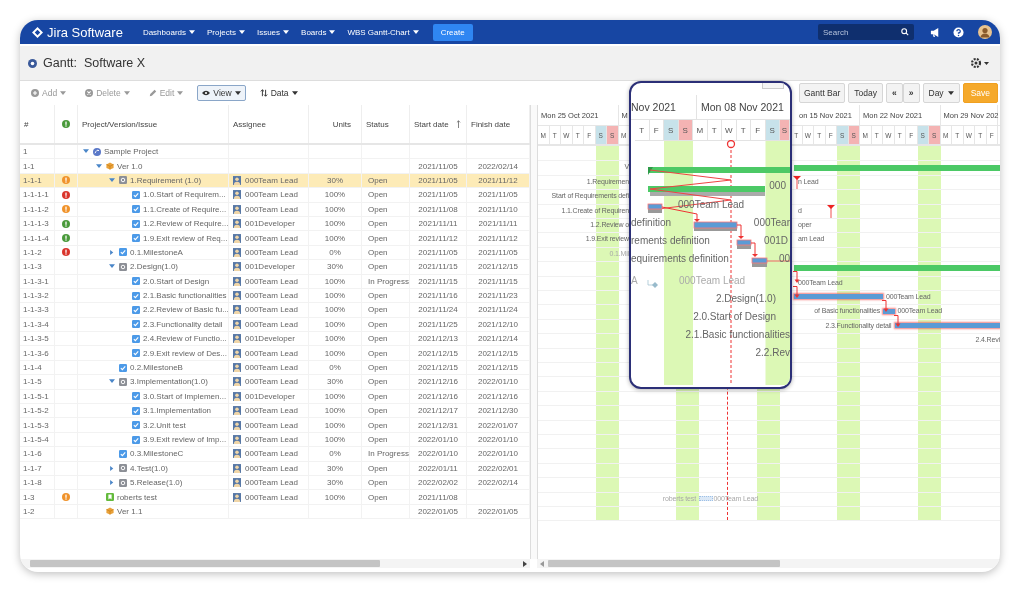  What do you see at coordinates (275, 339) in the screenshot?
I see `table-row: 1-1-3-5 2.4.Review of Functio... 001Developer 100% Open 2021/12/13 2021/12/14` at bounding box center [275, 339].